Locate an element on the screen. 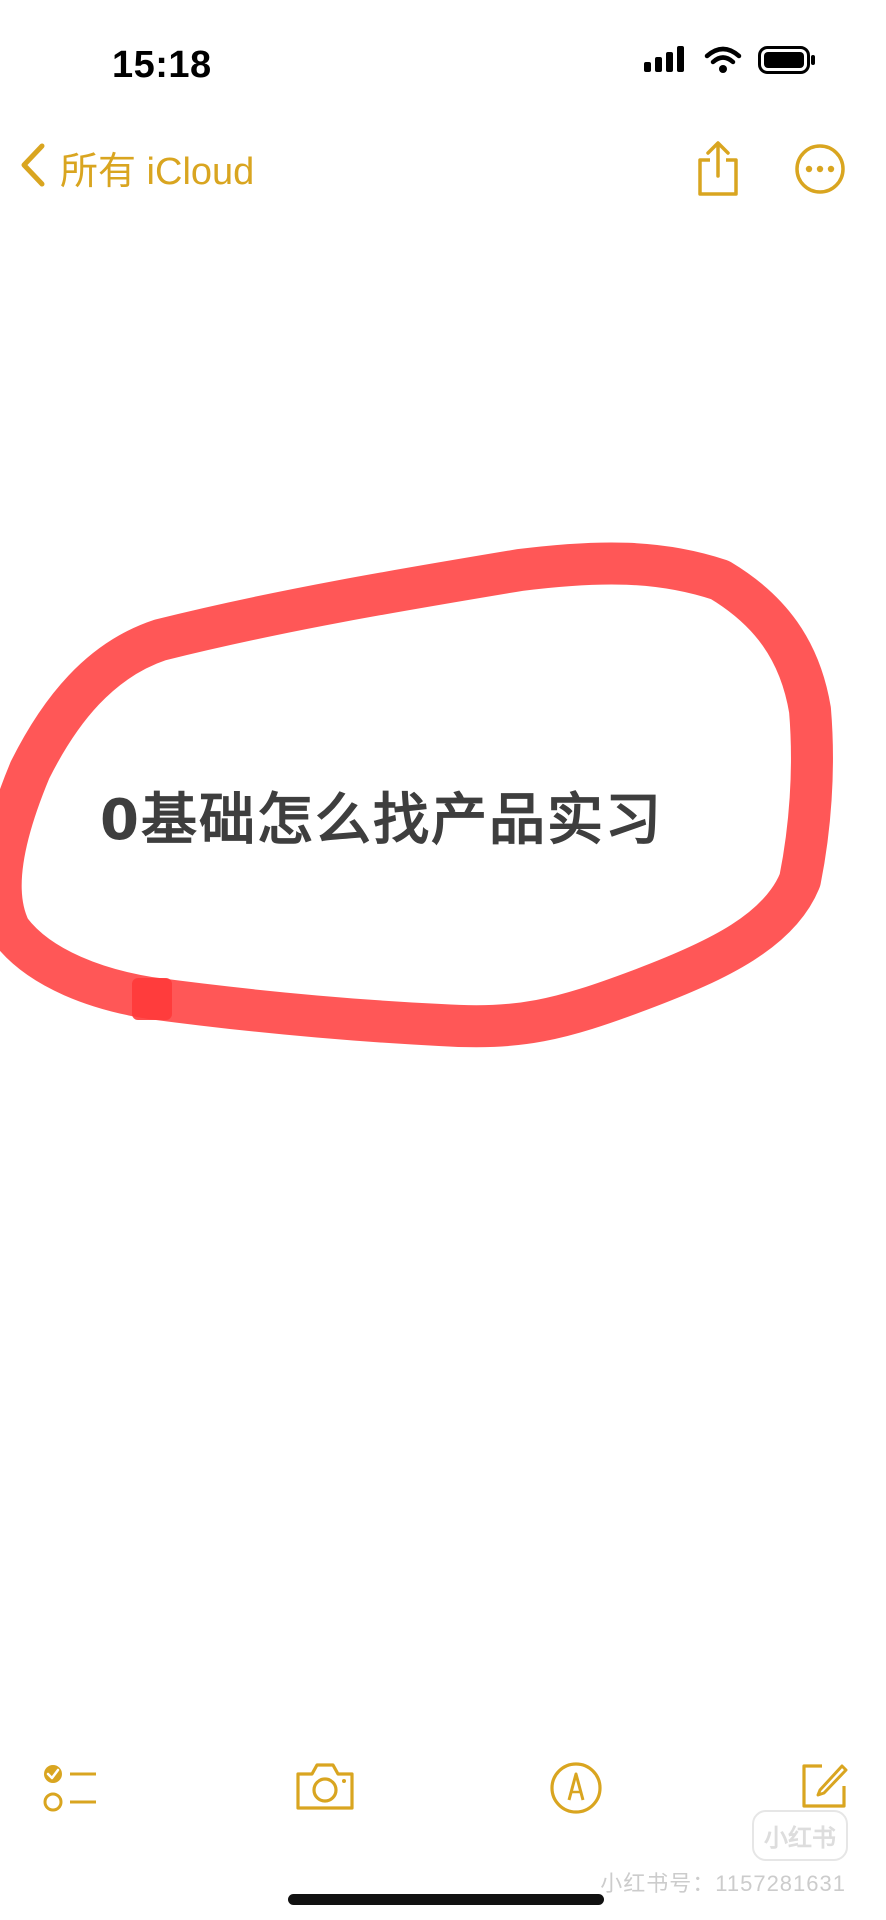 The height and width of the screenshot is (1920, 886). battery-icon is located at coordinates (787, 62).